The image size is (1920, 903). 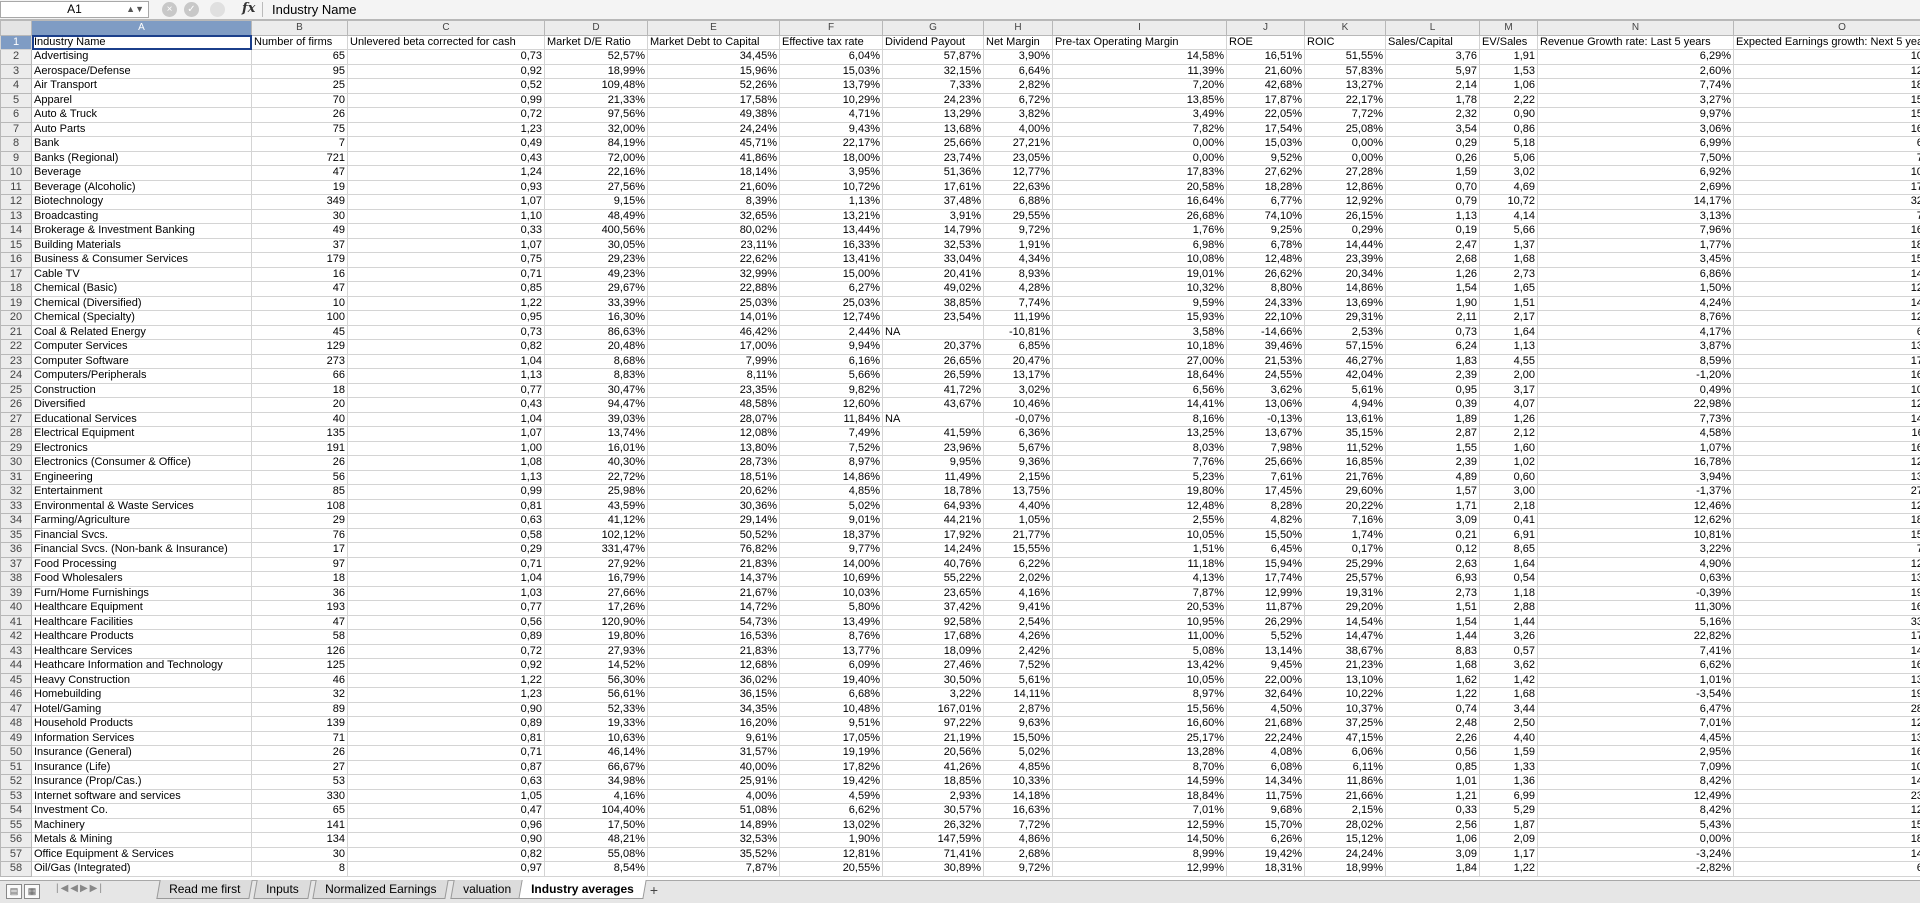 I want to click on header-cell: ROE, so click(x=1266, y=42).